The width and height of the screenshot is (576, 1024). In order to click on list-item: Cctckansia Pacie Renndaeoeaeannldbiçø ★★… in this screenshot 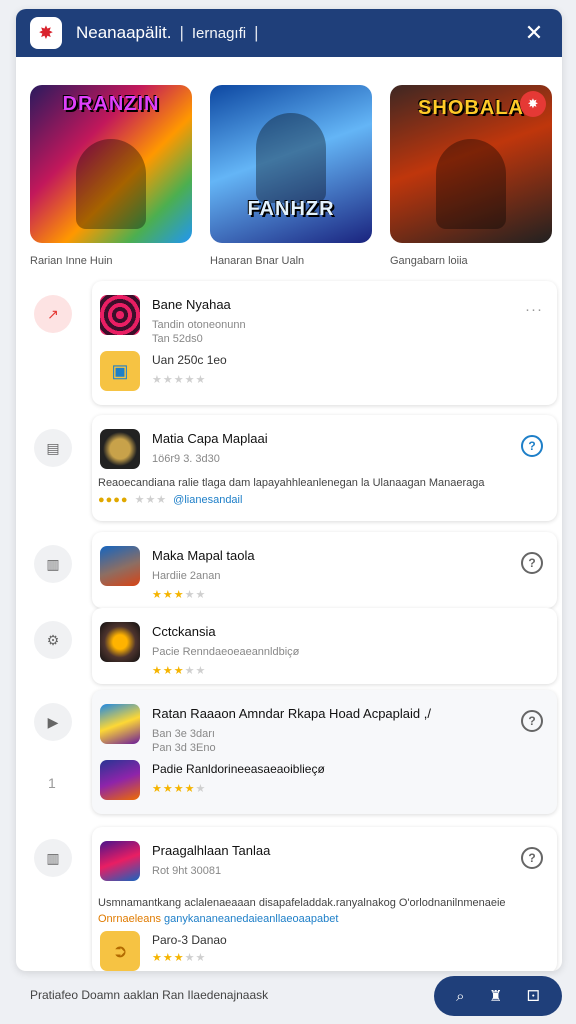, I will do `click(199, 649)`.